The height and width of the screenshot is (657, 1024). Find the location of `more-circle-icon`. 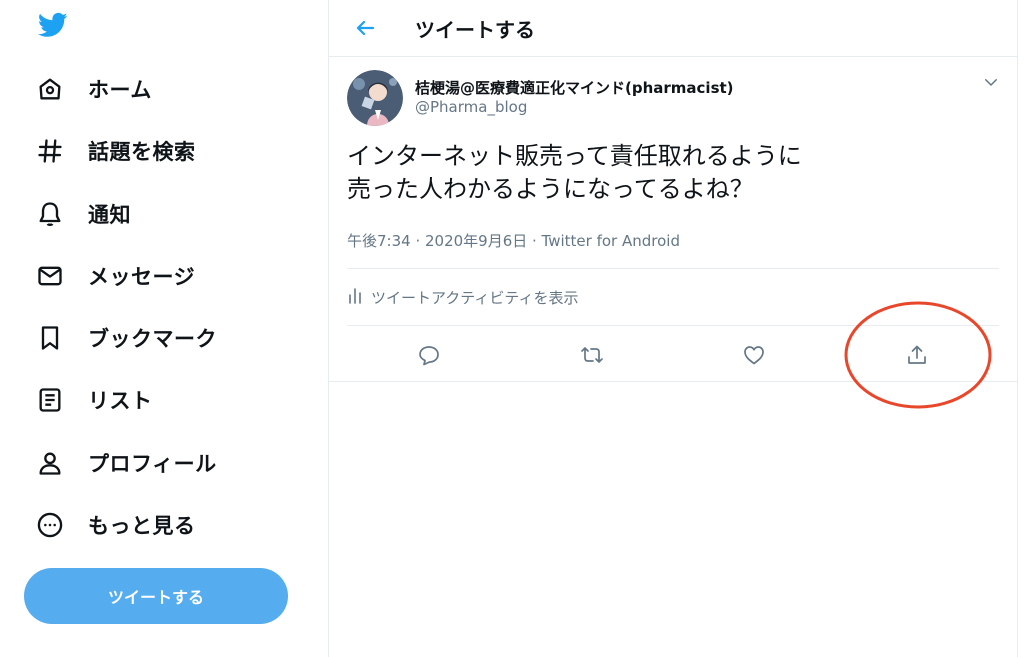

more-circle-icon is located at coordinates (50, 525).